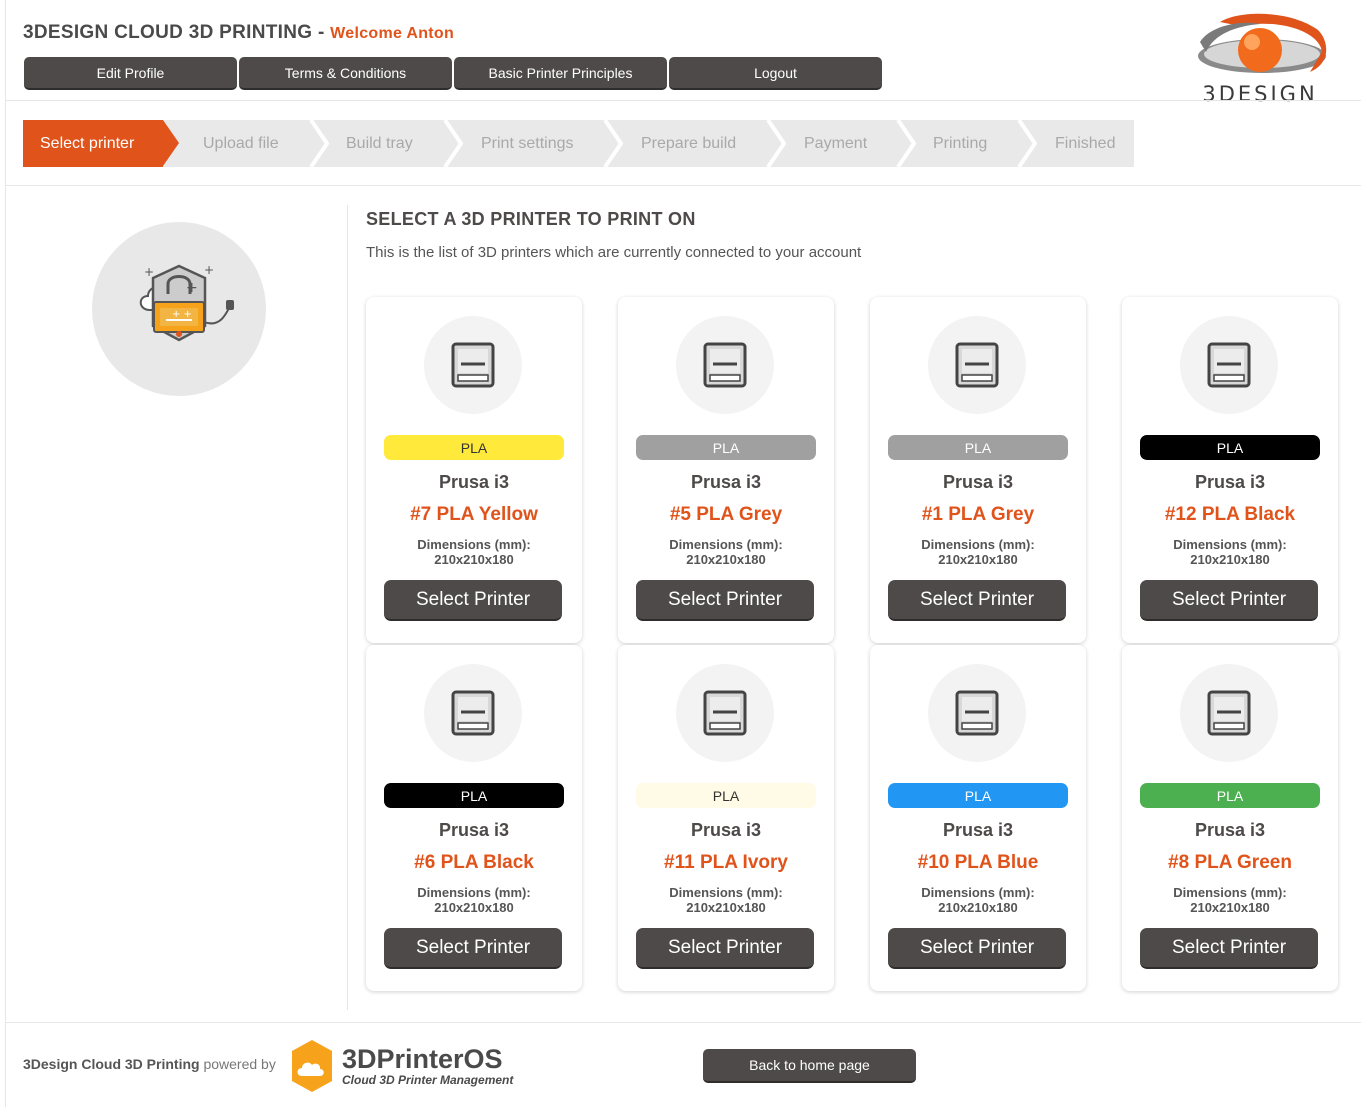 This screenshot has width=1361, height=1107. What do you see at coordinates (689, 143) in the screenshot?
I see `step-prepare-build: Prepare build` at bounding box center [689, 143].